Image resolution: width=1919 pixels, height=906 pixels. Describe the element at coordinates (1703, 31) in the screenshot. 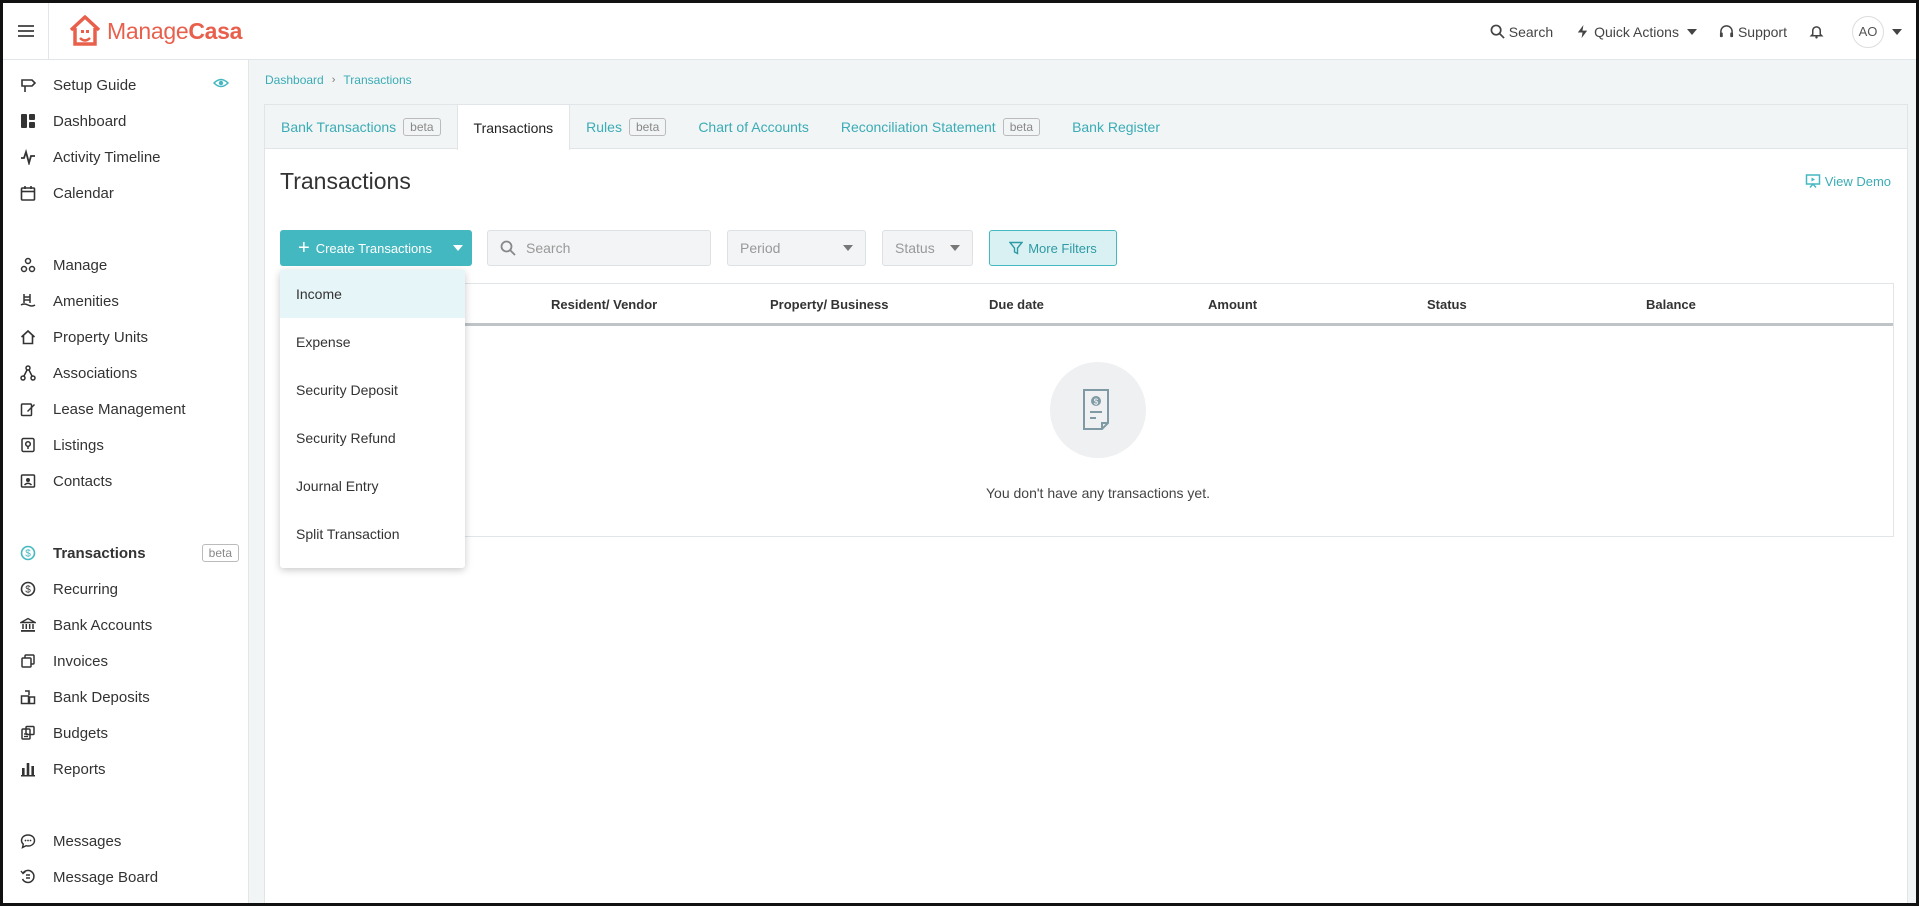

I see `top-nav: Search Quick Actions Support AO` at that location.